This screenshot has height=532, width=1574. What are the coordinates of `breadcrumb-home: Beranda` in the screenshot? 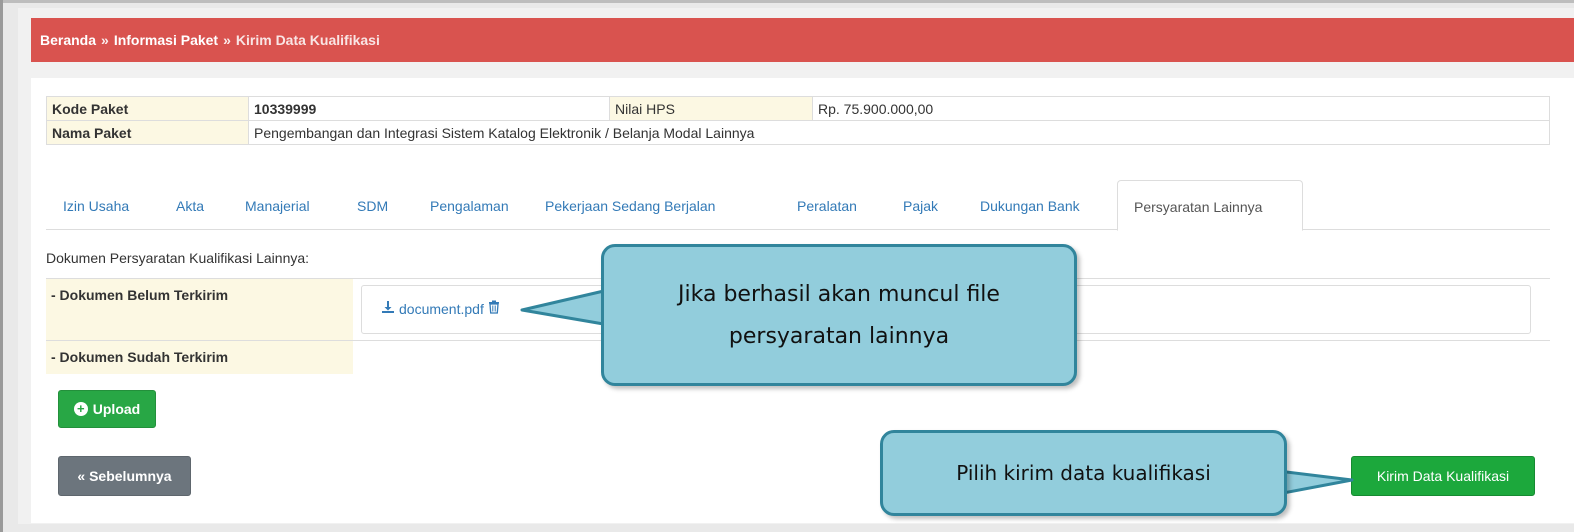 It's located at (68, 40).